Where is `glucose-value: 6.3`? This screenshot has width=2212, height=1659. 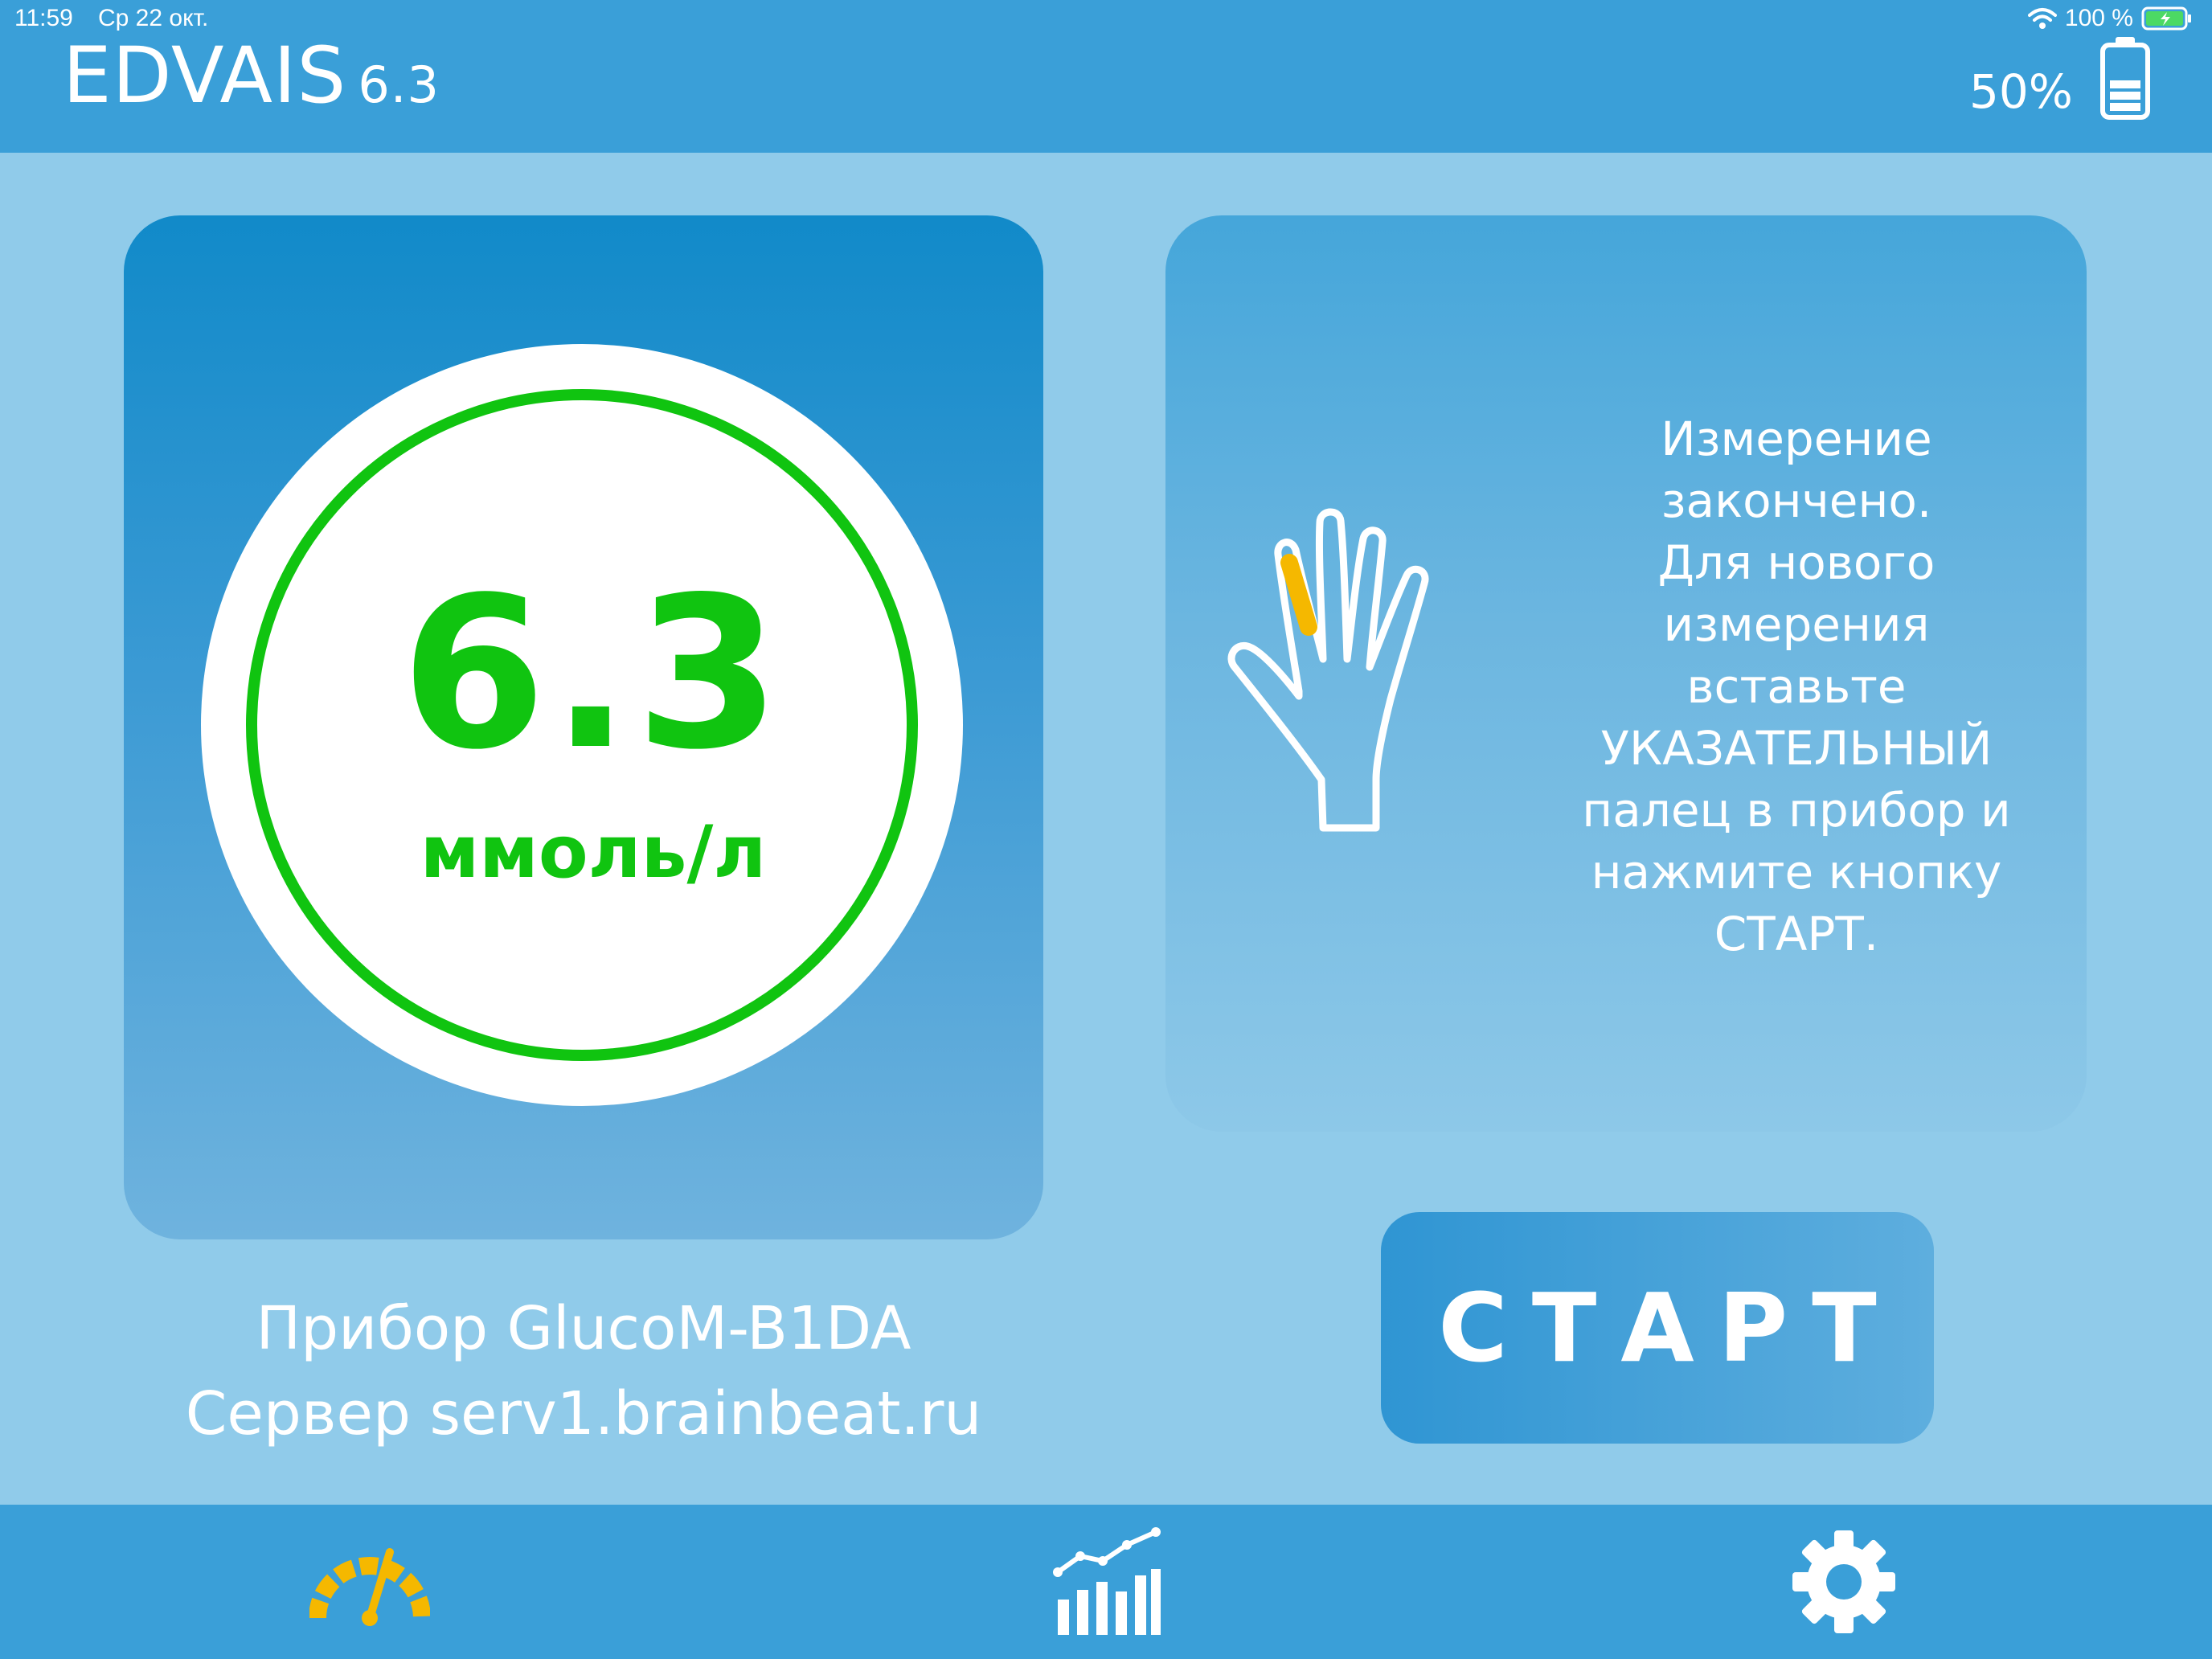 glucose-value: 6.3 is located at coordinates (593, 674).